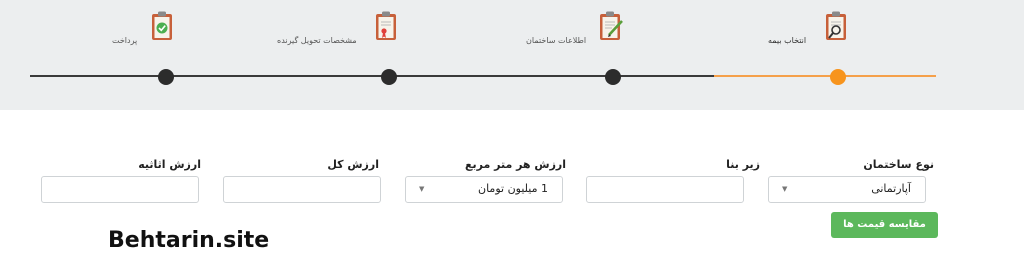 The width and height of the screenshot is (1024, 273). Describe the element at coordinates (513, 188) in the screenshot. I see `price-per-meter-value: 1 میلیون تومان` at that location.